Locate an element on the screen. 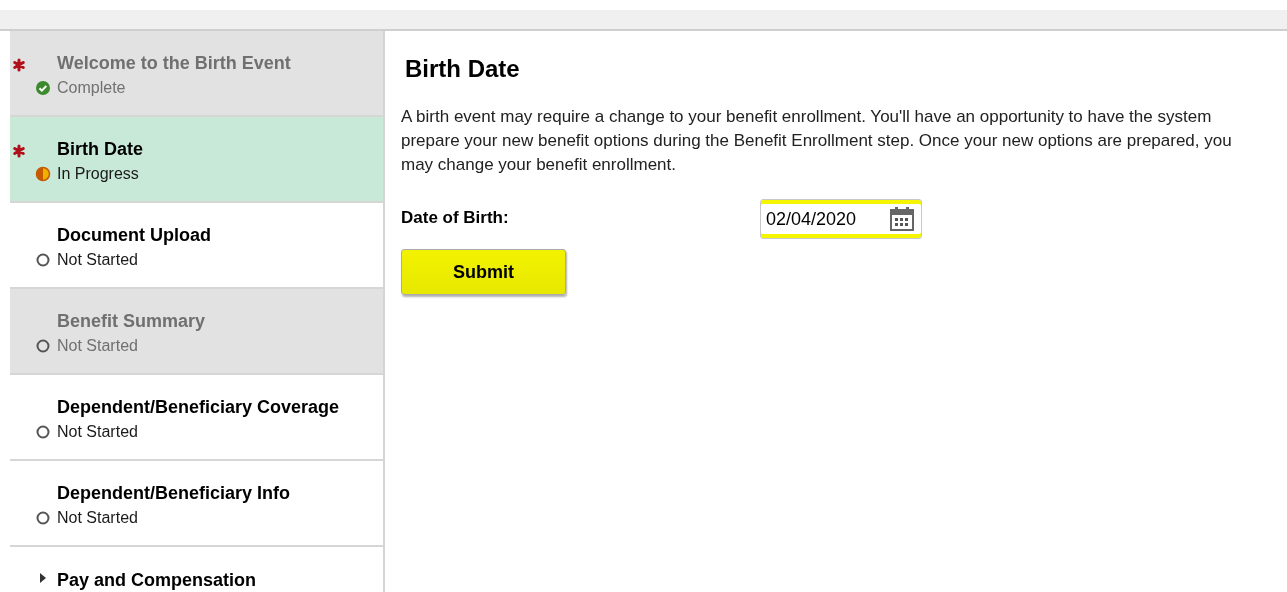 The width and height of the screenshot is (1287, 592). step-title: Document Upload is located at coordinates (134, 235).